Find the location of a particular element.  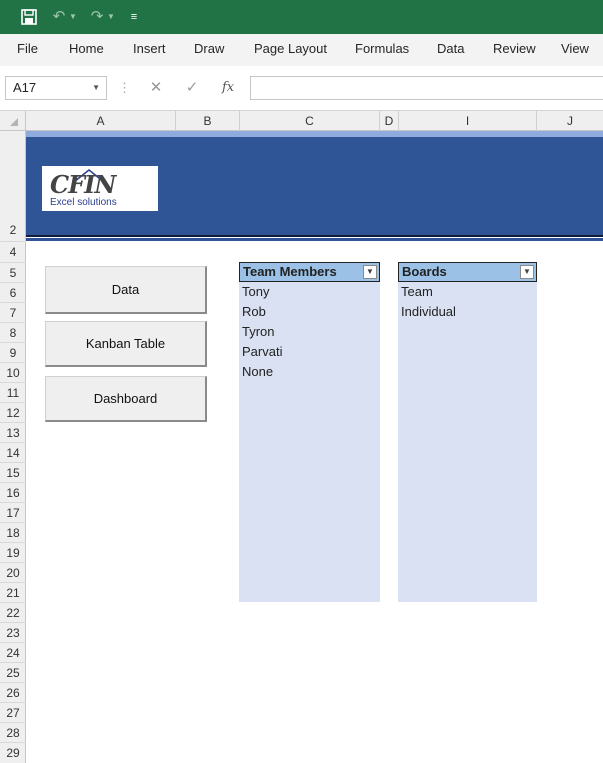

tab-page-layout: Page Layout is located at coordinates (290, 50).